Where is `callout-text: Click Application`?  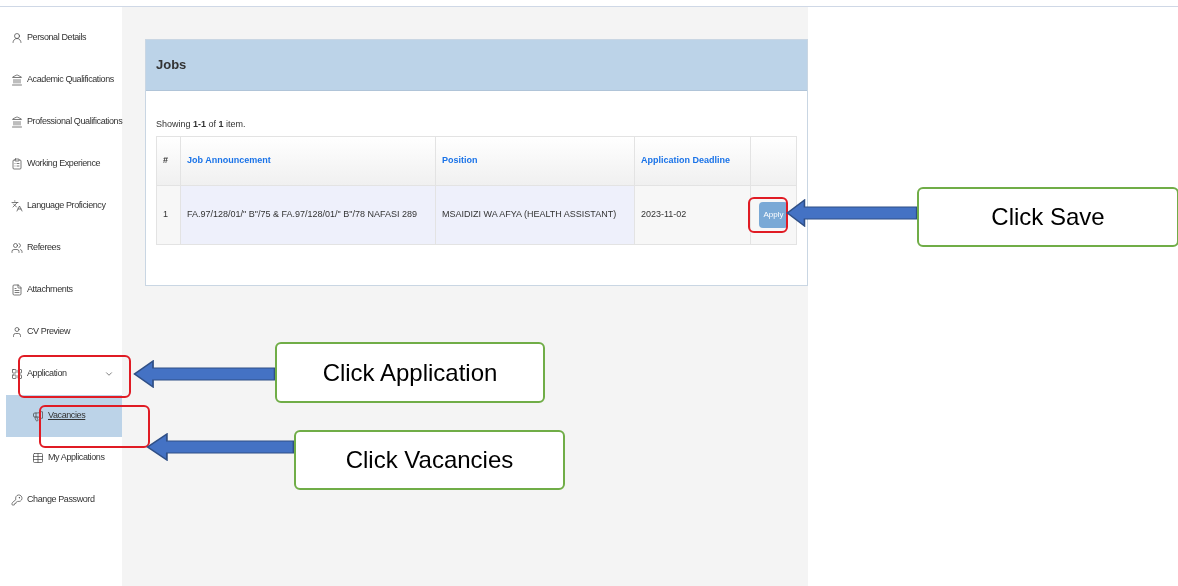 callout-text: Click Application is located at coordinates (410, 372).